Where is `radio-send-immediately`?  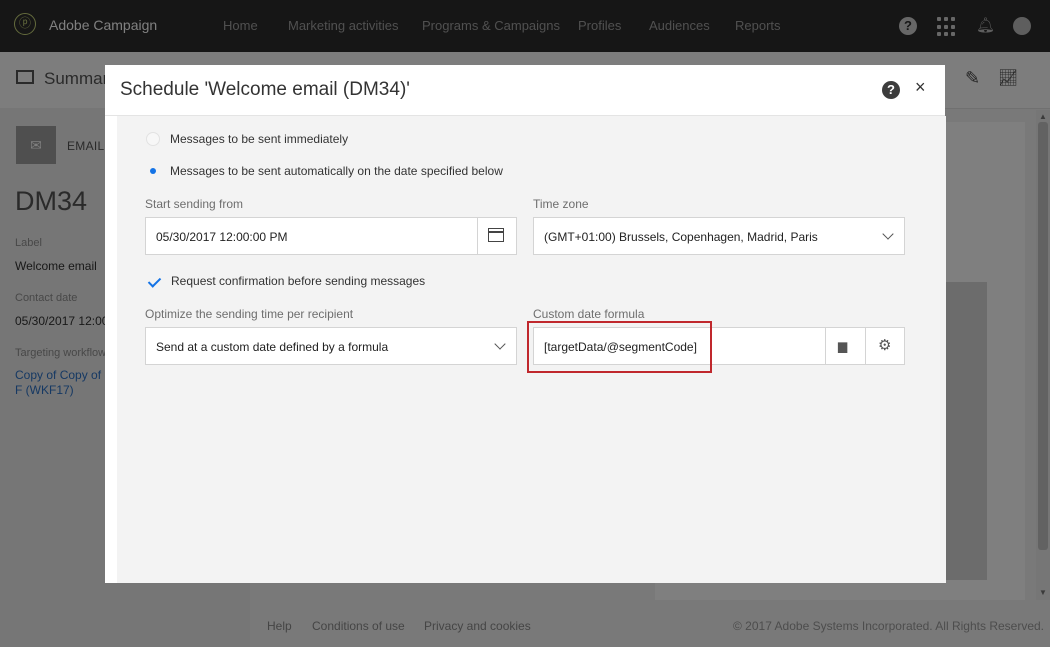
radio-send-immediately is located at coordinates (153, 139).